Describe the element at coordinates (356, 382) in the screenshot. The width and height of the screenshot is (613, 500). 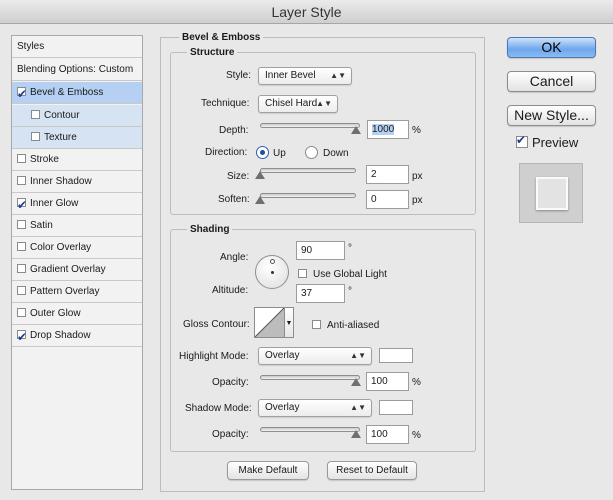
I see `highlight-opacity-thumb` at that location.